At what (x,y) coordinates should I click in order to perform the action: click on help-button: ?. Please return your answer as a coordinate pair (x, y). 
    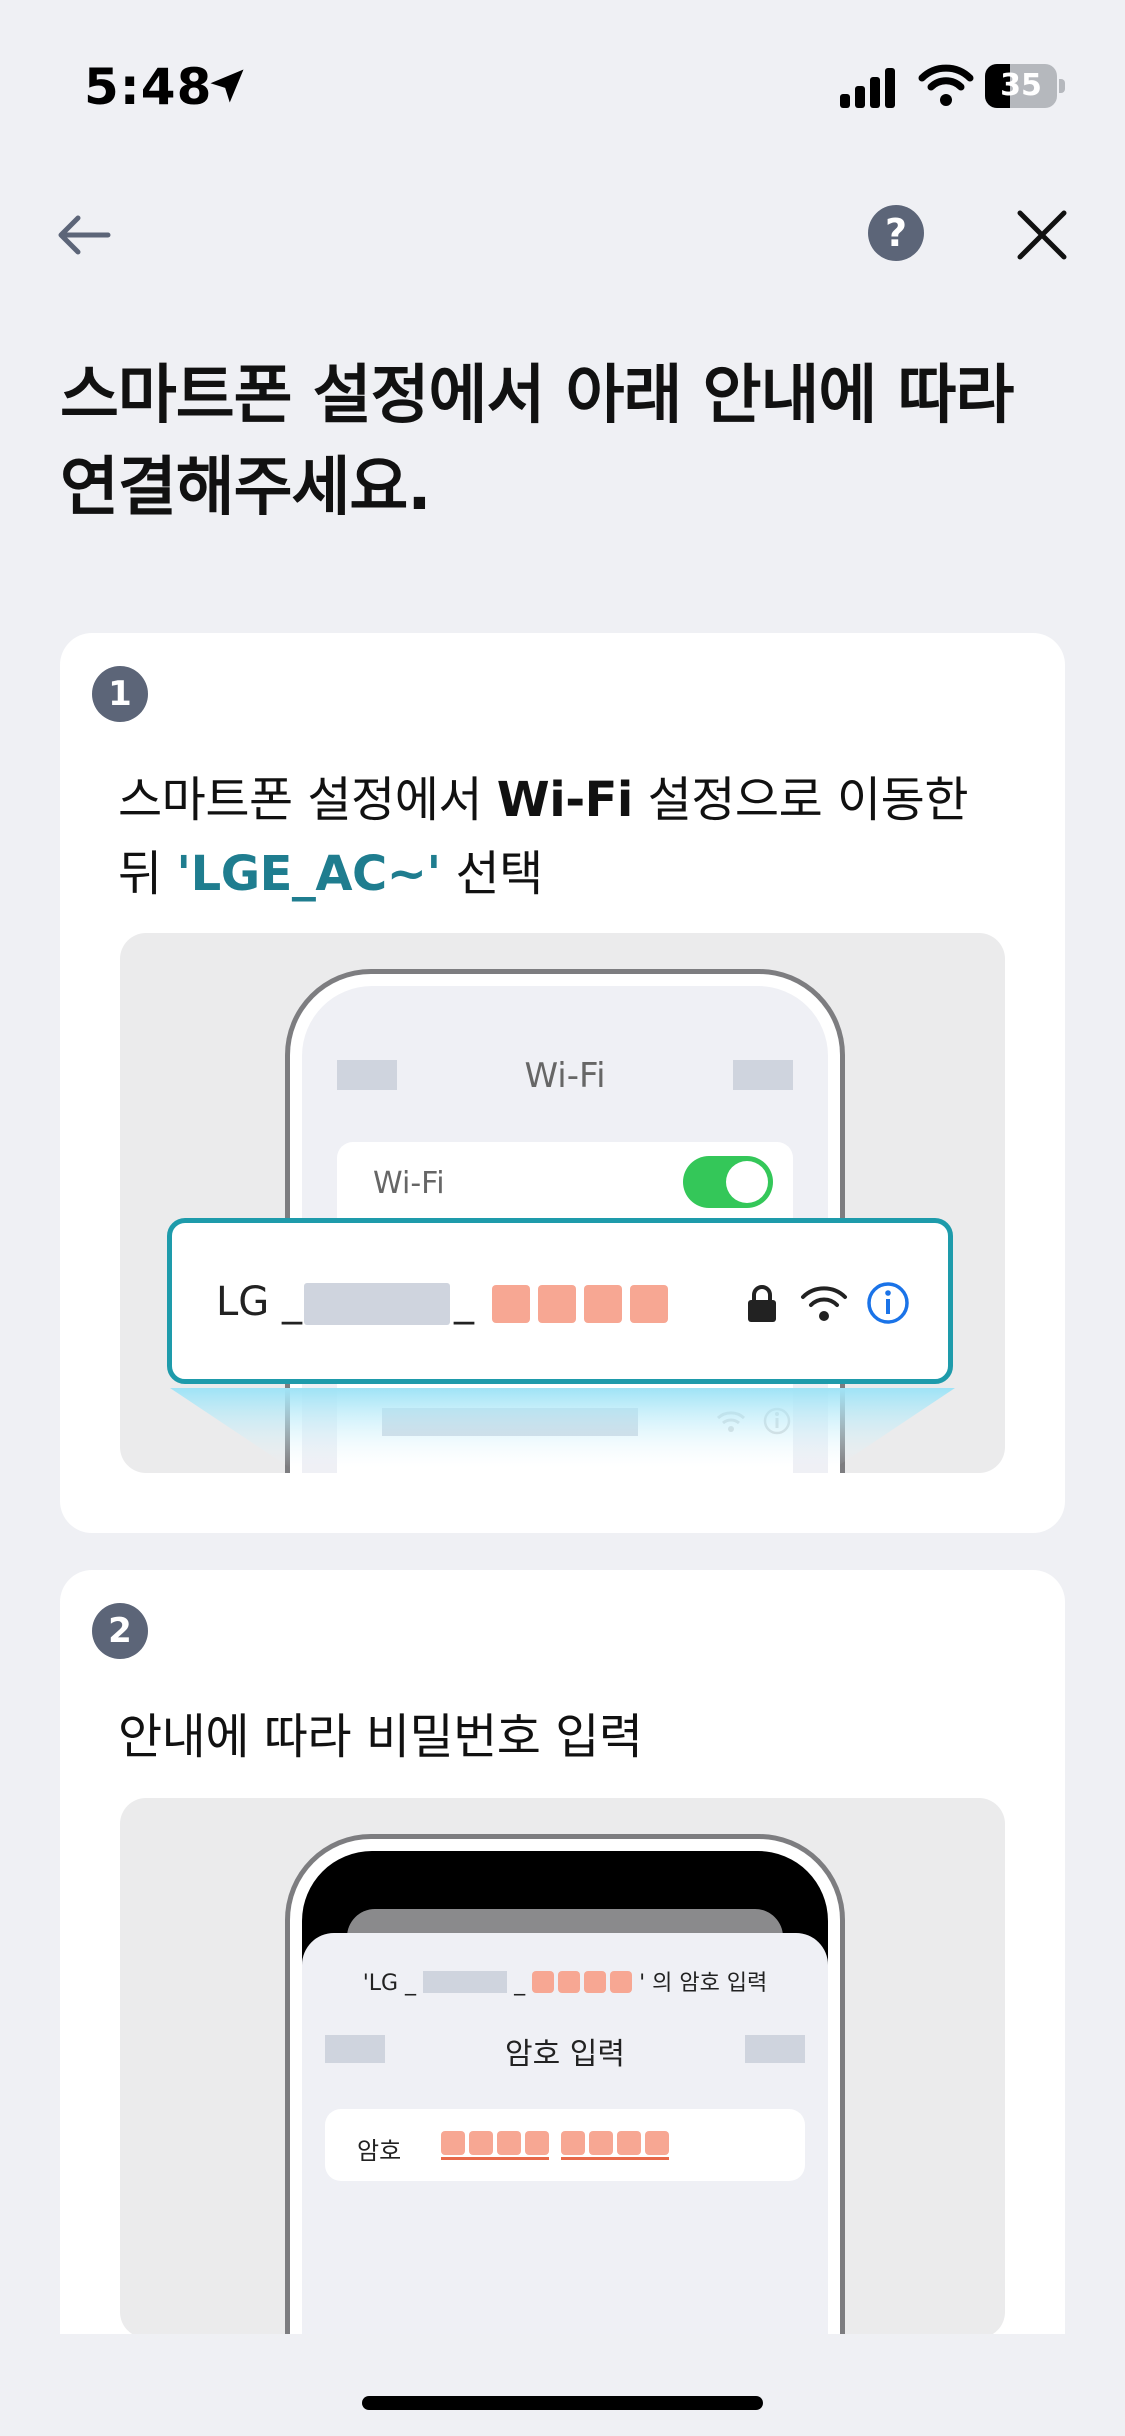
    Looking at the image, I should click on (896, 233).